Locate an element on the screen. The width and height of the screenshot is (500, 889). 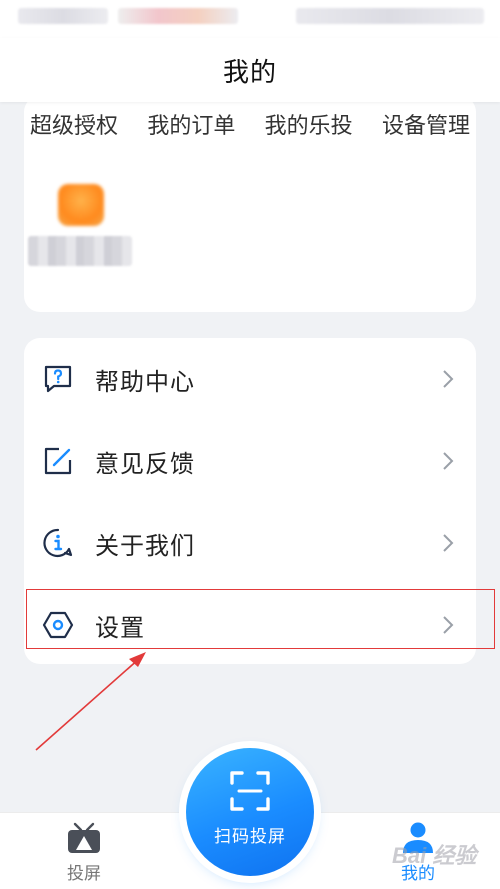
feedback-icon is located at coordinates (58, 461).